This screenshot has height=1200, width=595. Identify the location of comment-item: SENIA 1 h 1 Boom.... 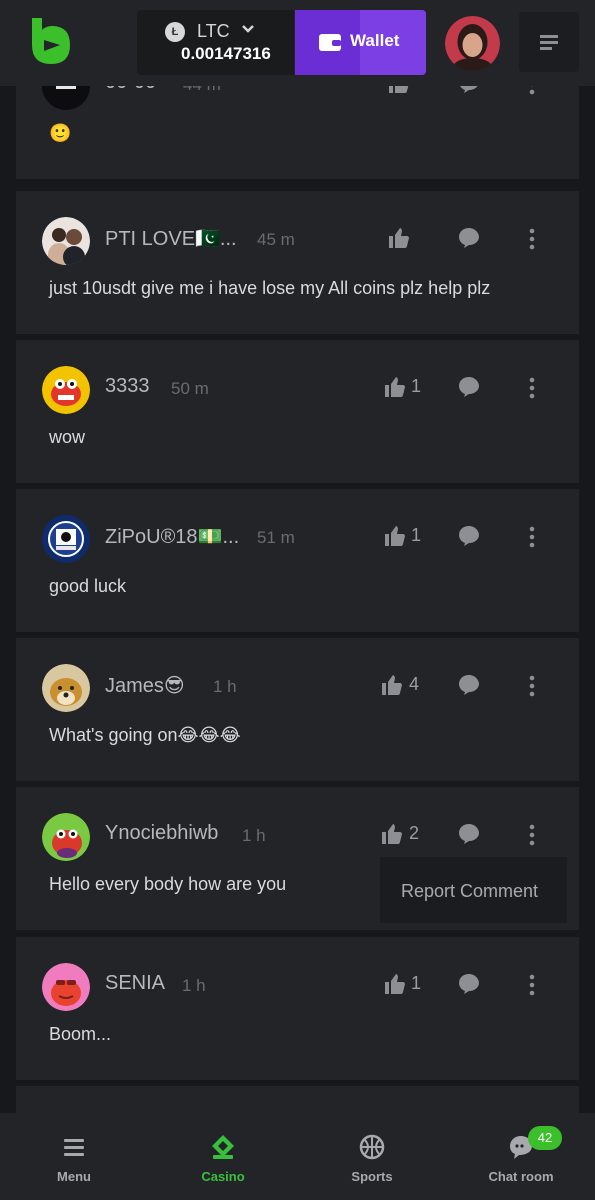
(297, 1008).